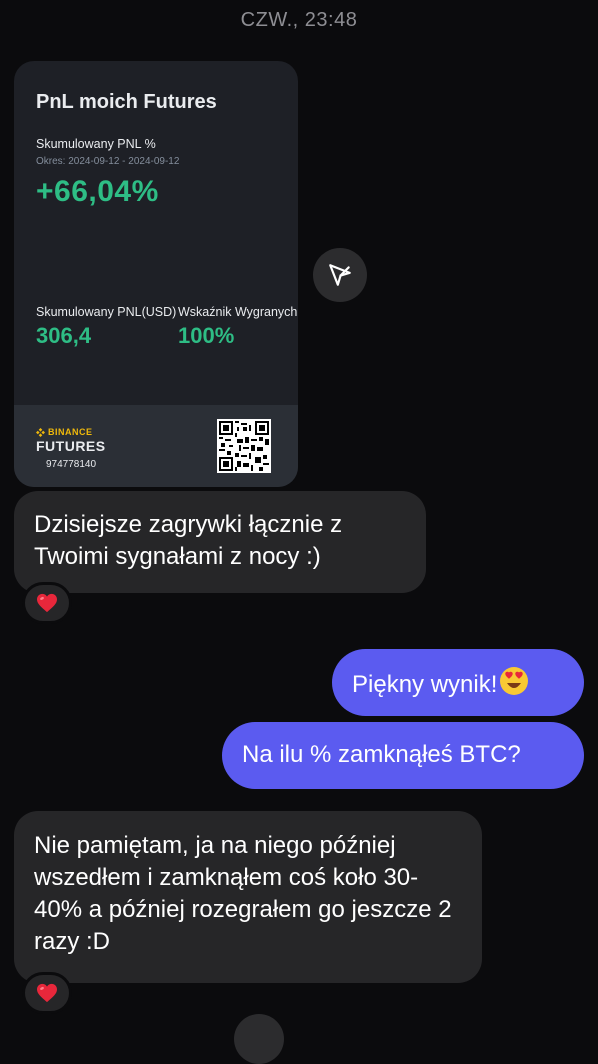 This screenshot has width=598, height=1064. I want to click on share-button, so click(340, 275).